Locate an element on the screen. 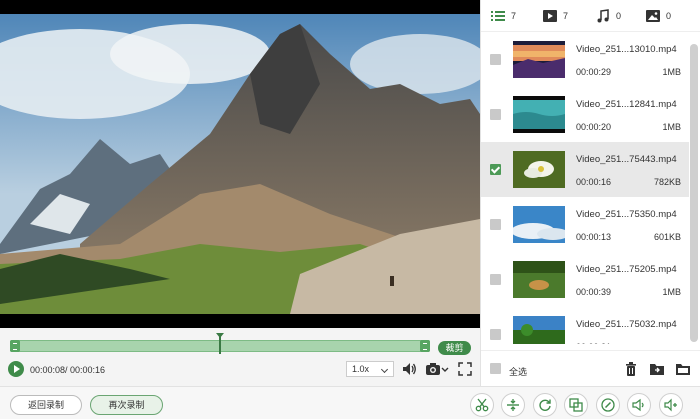  trash-icon is located at coordinates (631, 369).